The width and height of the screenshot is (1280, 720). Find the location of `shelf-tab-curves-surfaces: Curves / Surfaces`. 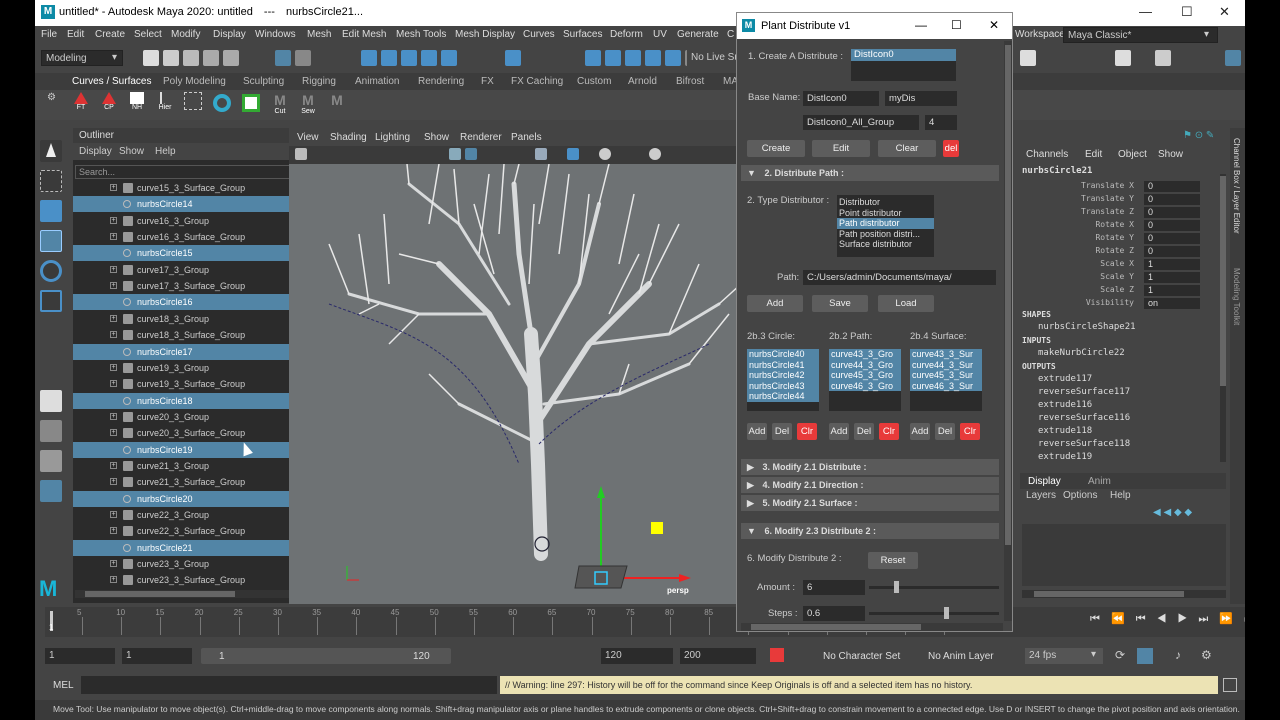

shelf-tab-curves-surfaces: Curves / Surfaces is located at coordinates (111, 81).